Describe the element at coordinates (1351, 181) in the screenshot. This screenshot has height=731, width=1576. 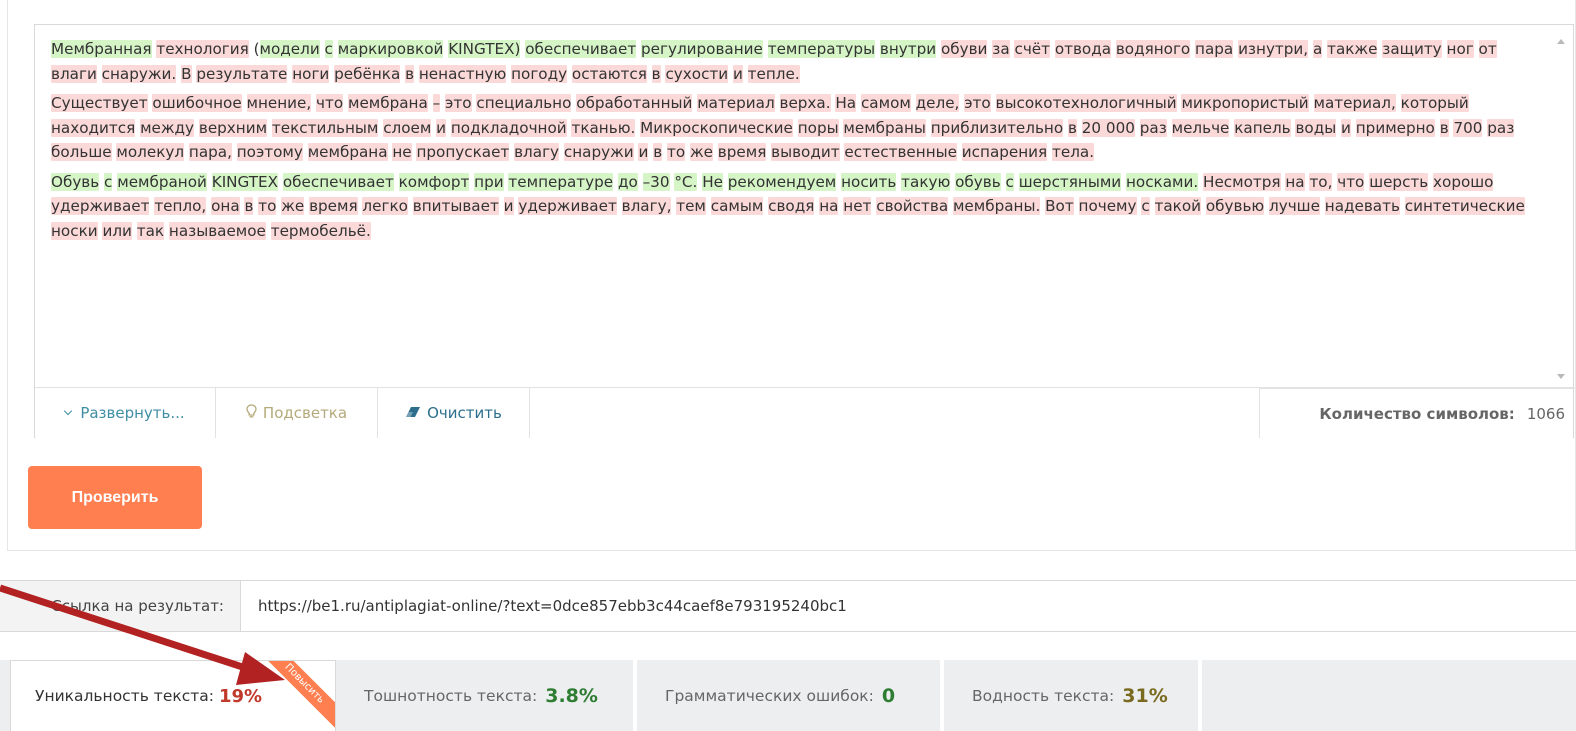
I see `matched-word: что` at that location.